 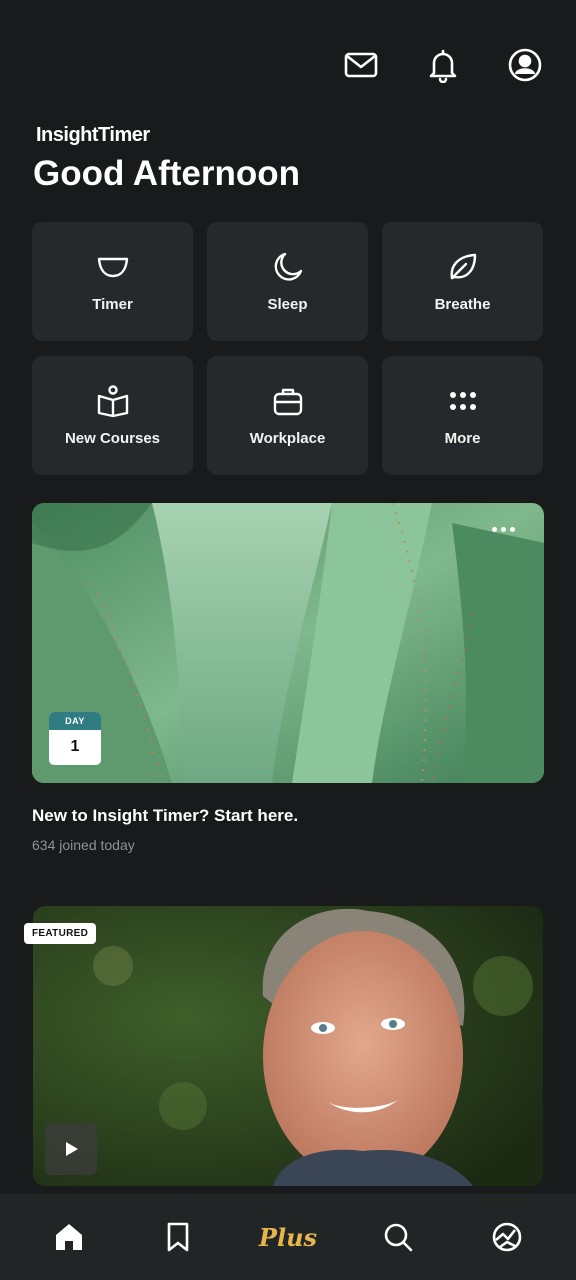 I want to click on bell-icon, so click(x=443, y=66).